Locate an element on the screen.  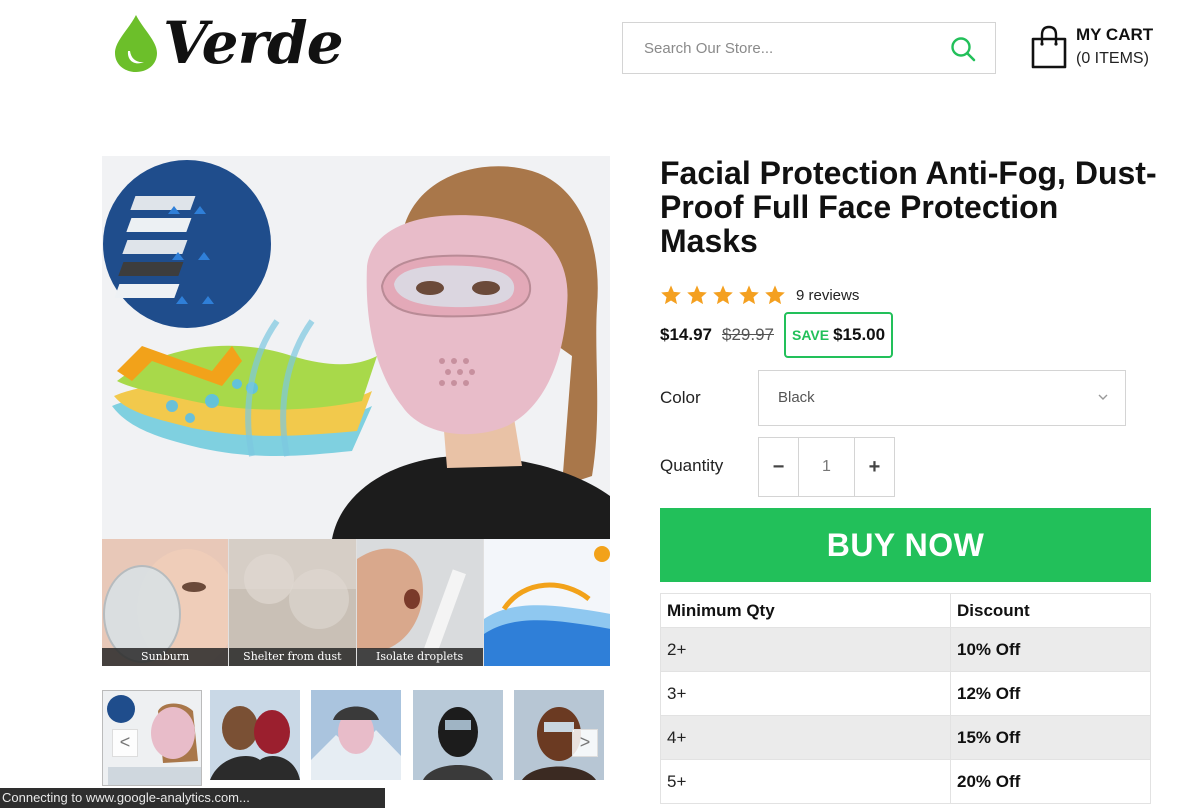
thumbnail-4-image is located at coordinates (458, 735).